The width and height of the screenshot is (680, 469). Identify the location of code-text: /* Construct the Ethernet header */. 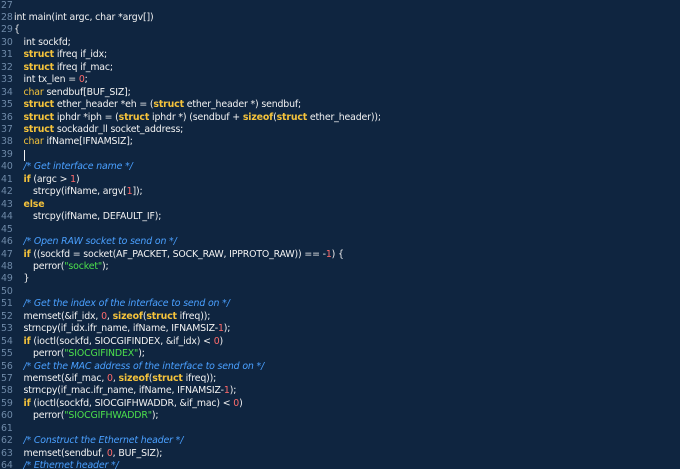
(104, 441).